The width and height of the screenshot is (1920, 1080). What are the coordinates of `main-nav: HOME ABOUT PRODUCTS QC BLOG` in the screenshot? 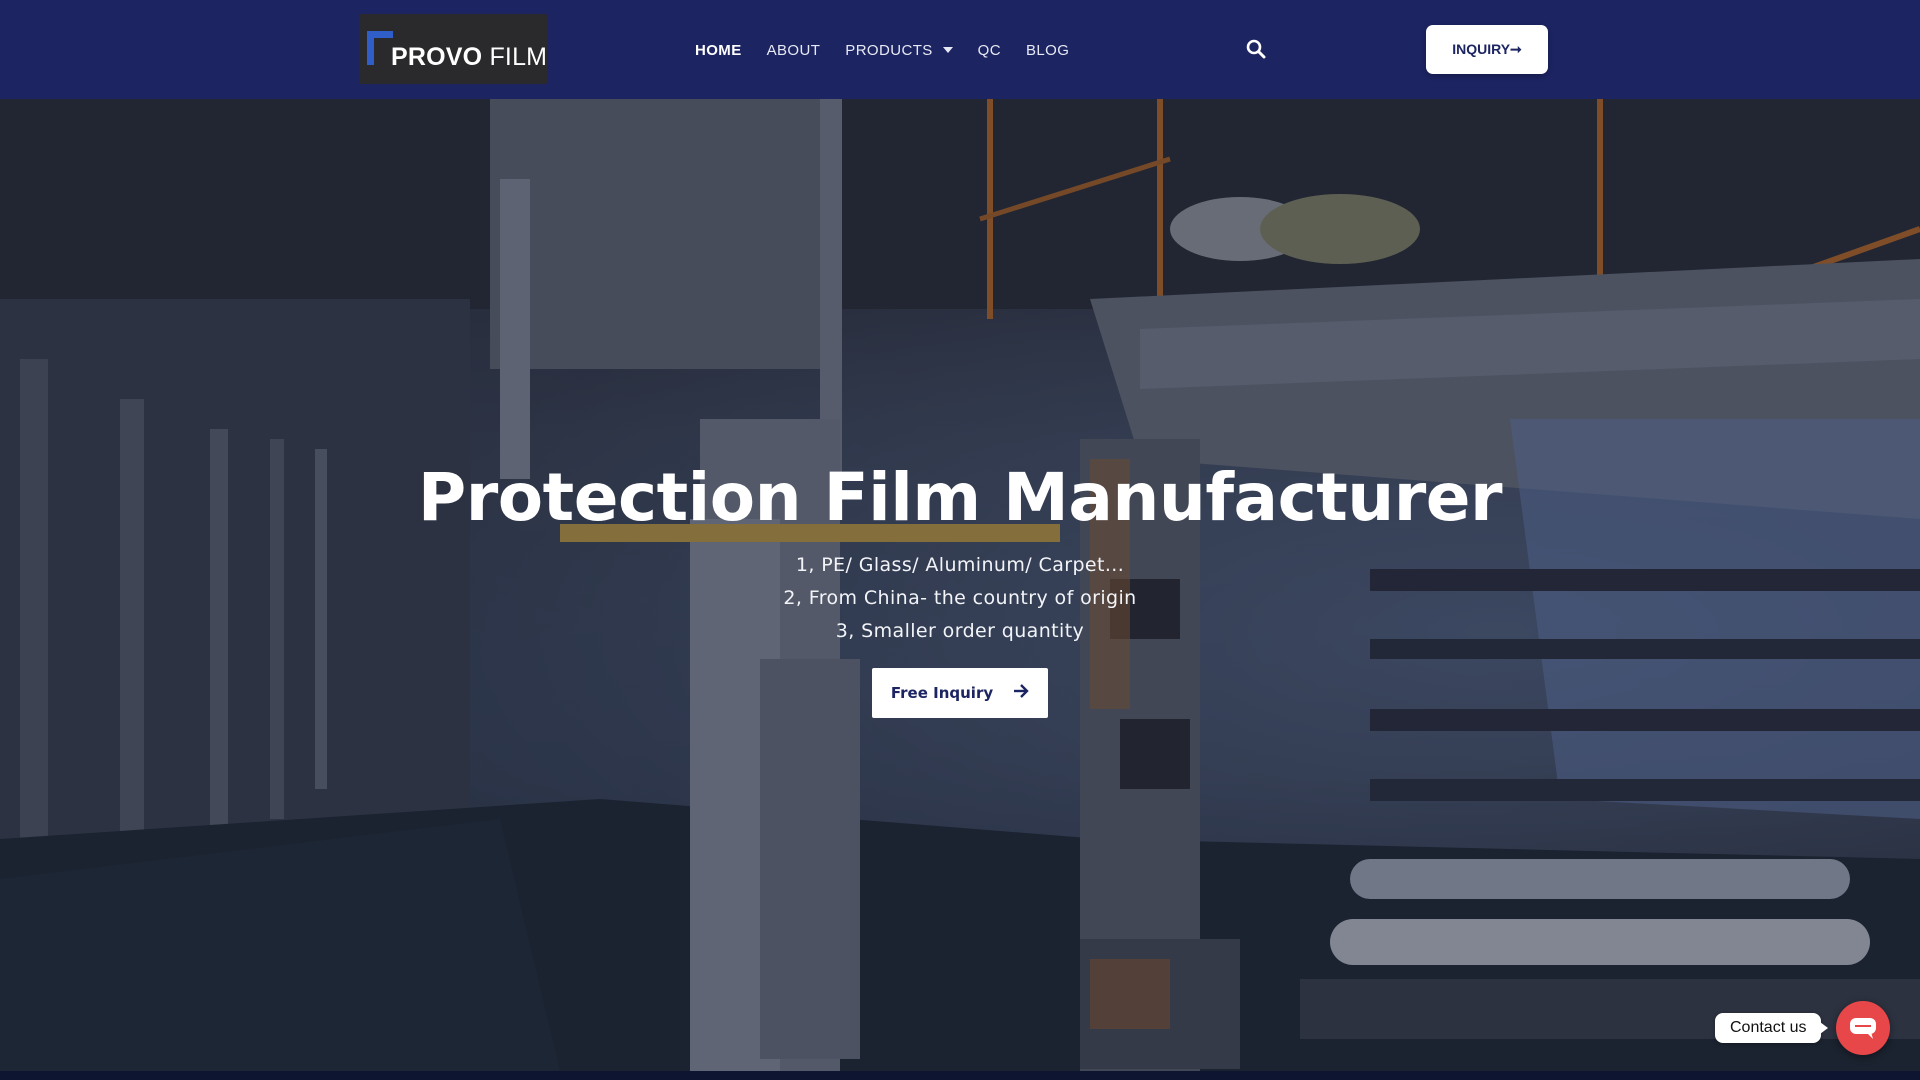 It's located at (894, 50).